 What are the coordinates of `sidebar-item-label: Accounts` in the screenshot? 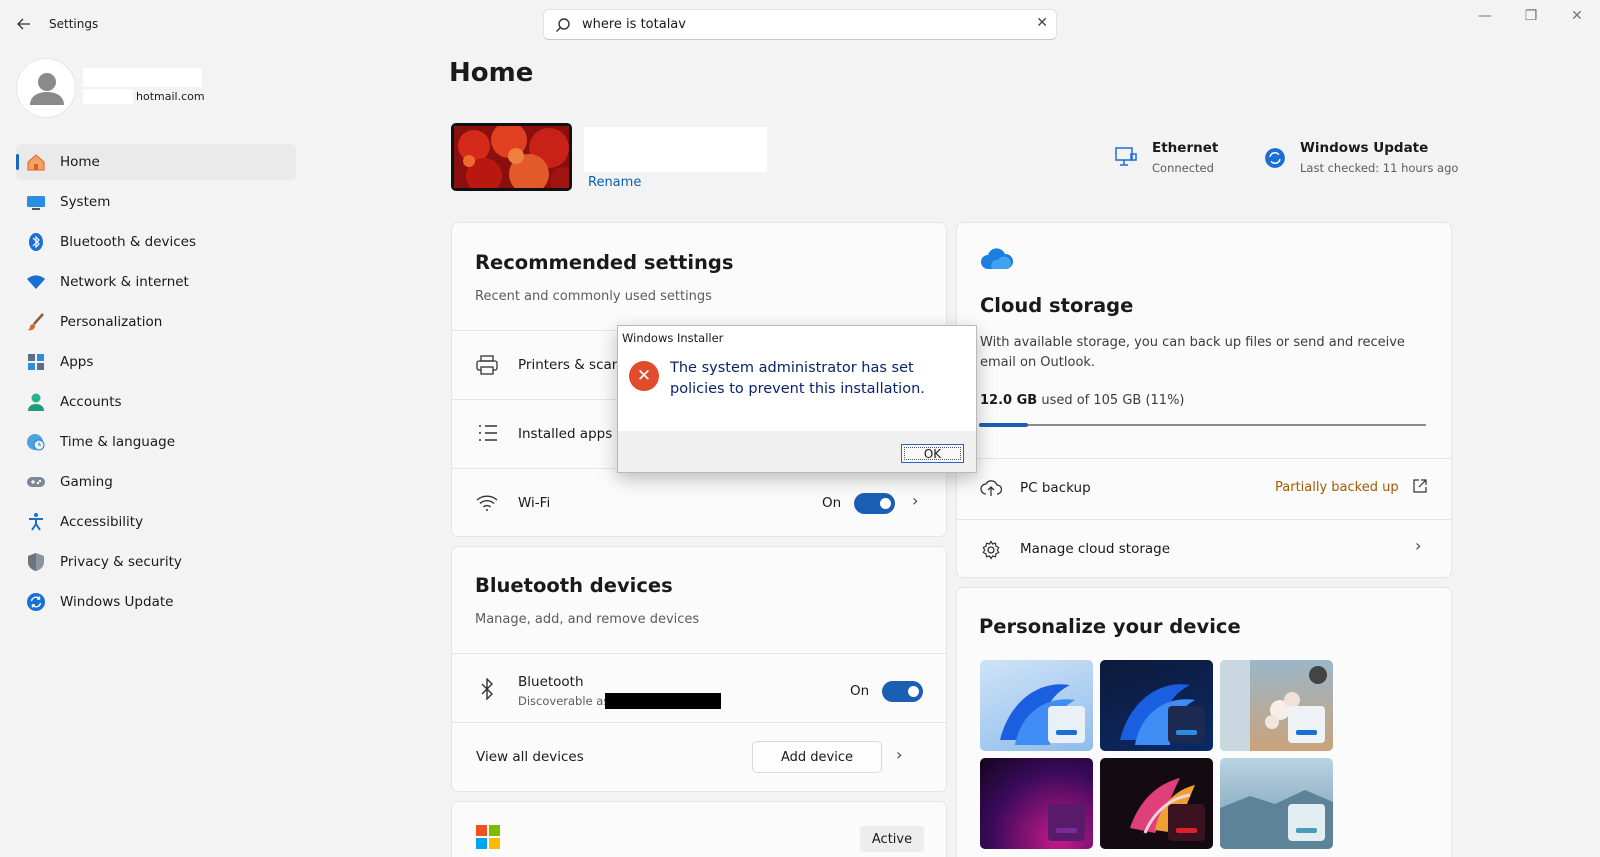 It's located at (91, 402).